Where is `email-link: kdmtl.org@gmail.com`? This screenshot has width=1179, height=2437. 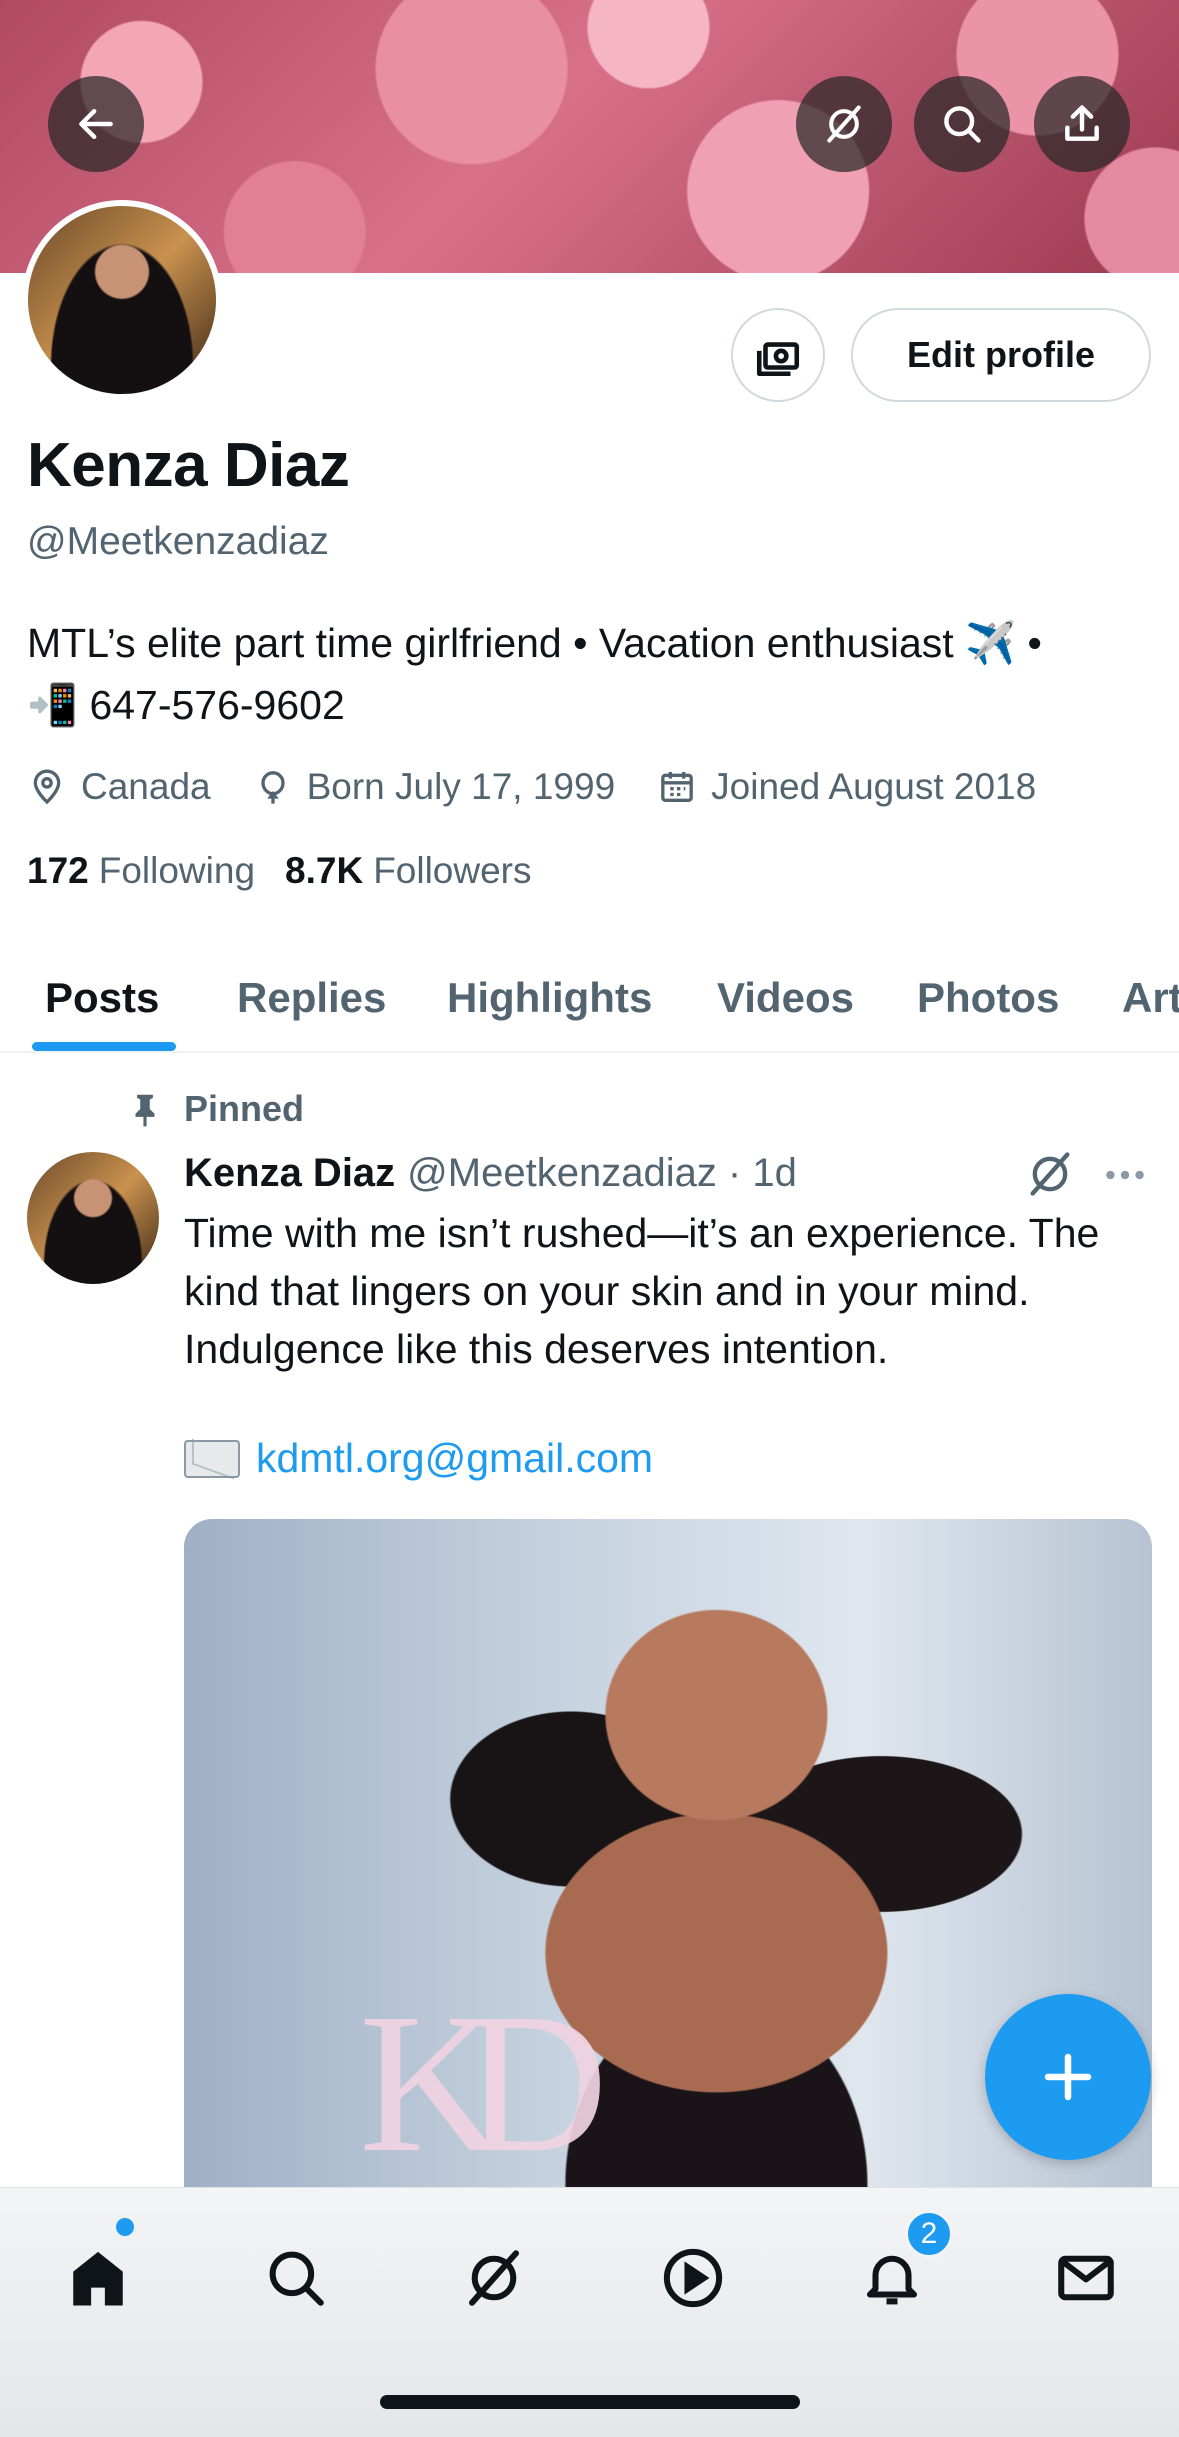 email-link: kdmtl.org@gmail.com is located at coordinates (454, 1458).